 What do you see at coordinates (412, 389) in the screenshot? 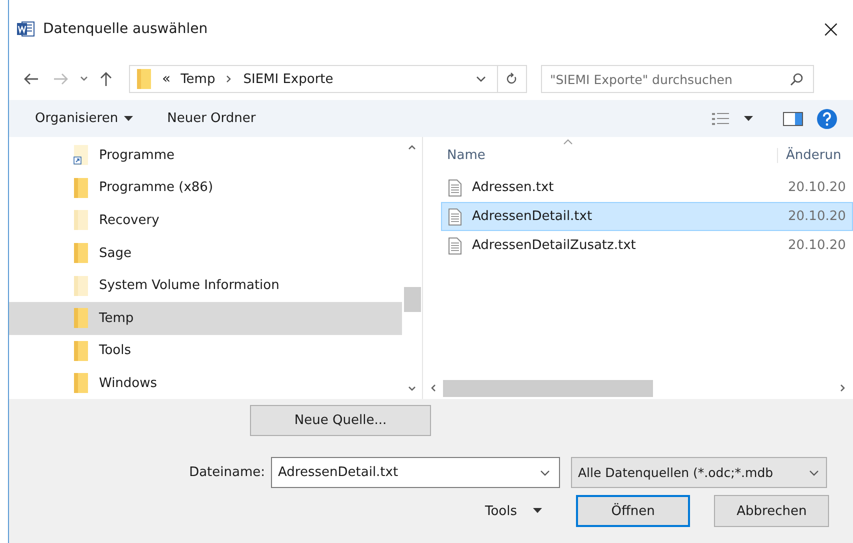
I see `scroll-down-icon` at bounding box center [412, 389].